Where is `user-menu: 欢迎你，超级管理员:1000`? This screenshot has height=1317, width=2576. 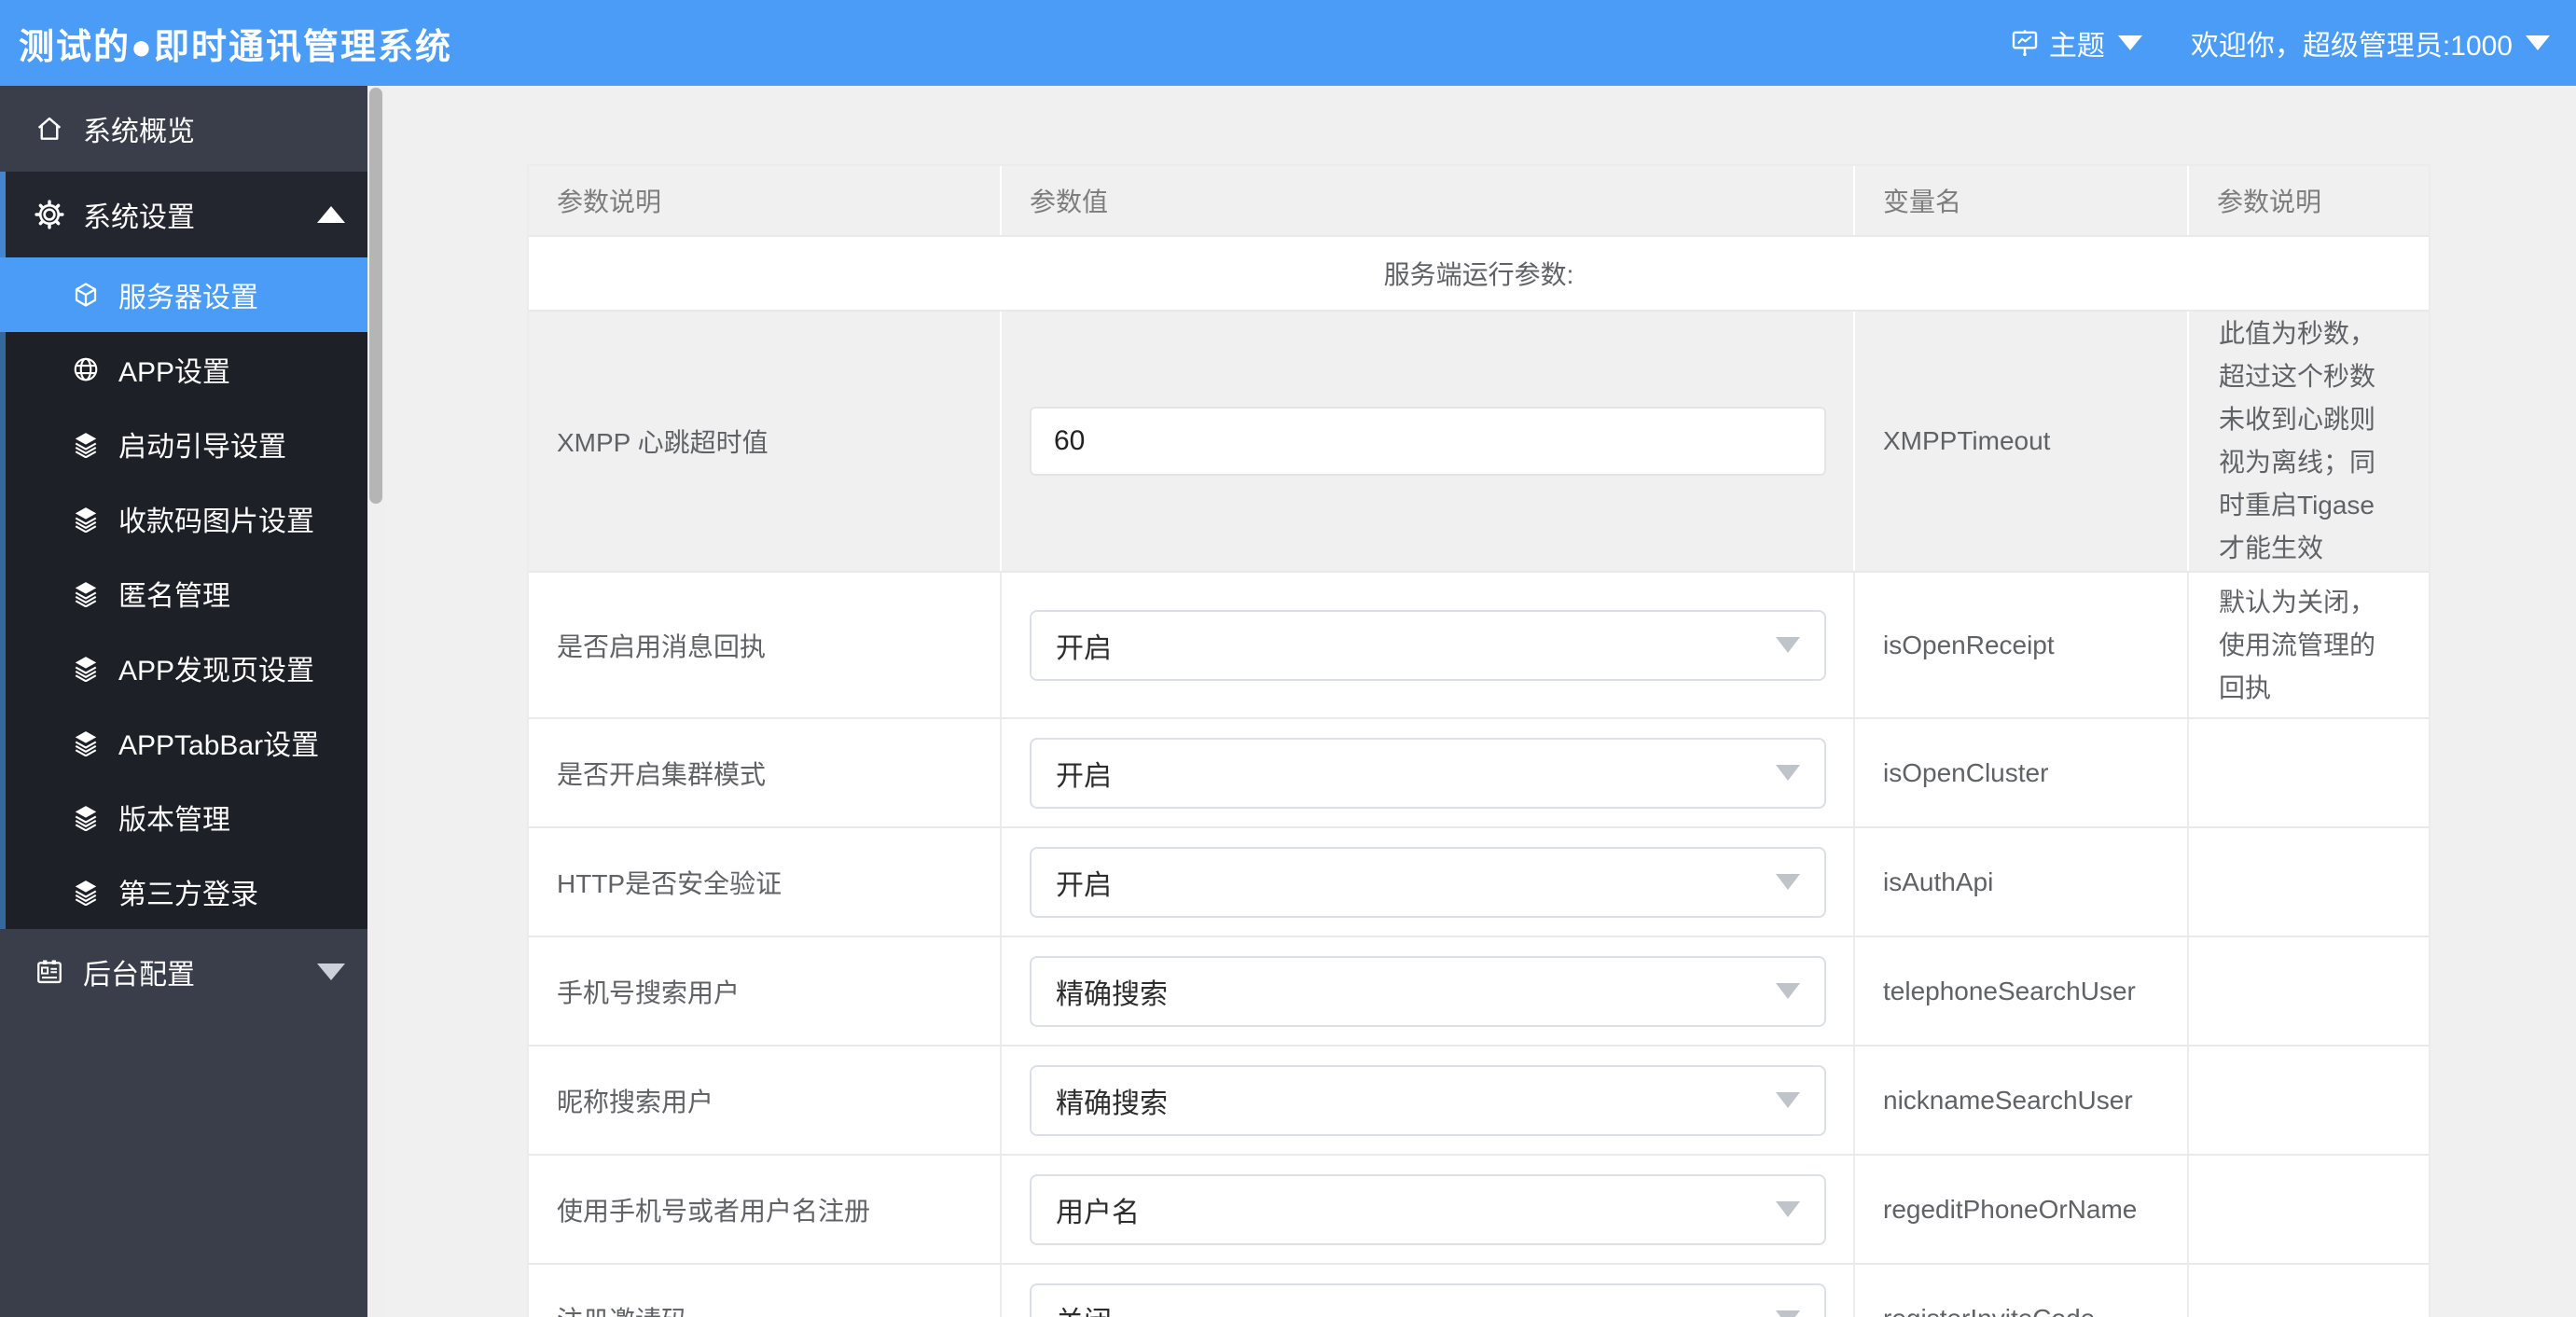
user-menu: 欢迎你，超级管理员:1000 is located at coordinates (2370, 42).